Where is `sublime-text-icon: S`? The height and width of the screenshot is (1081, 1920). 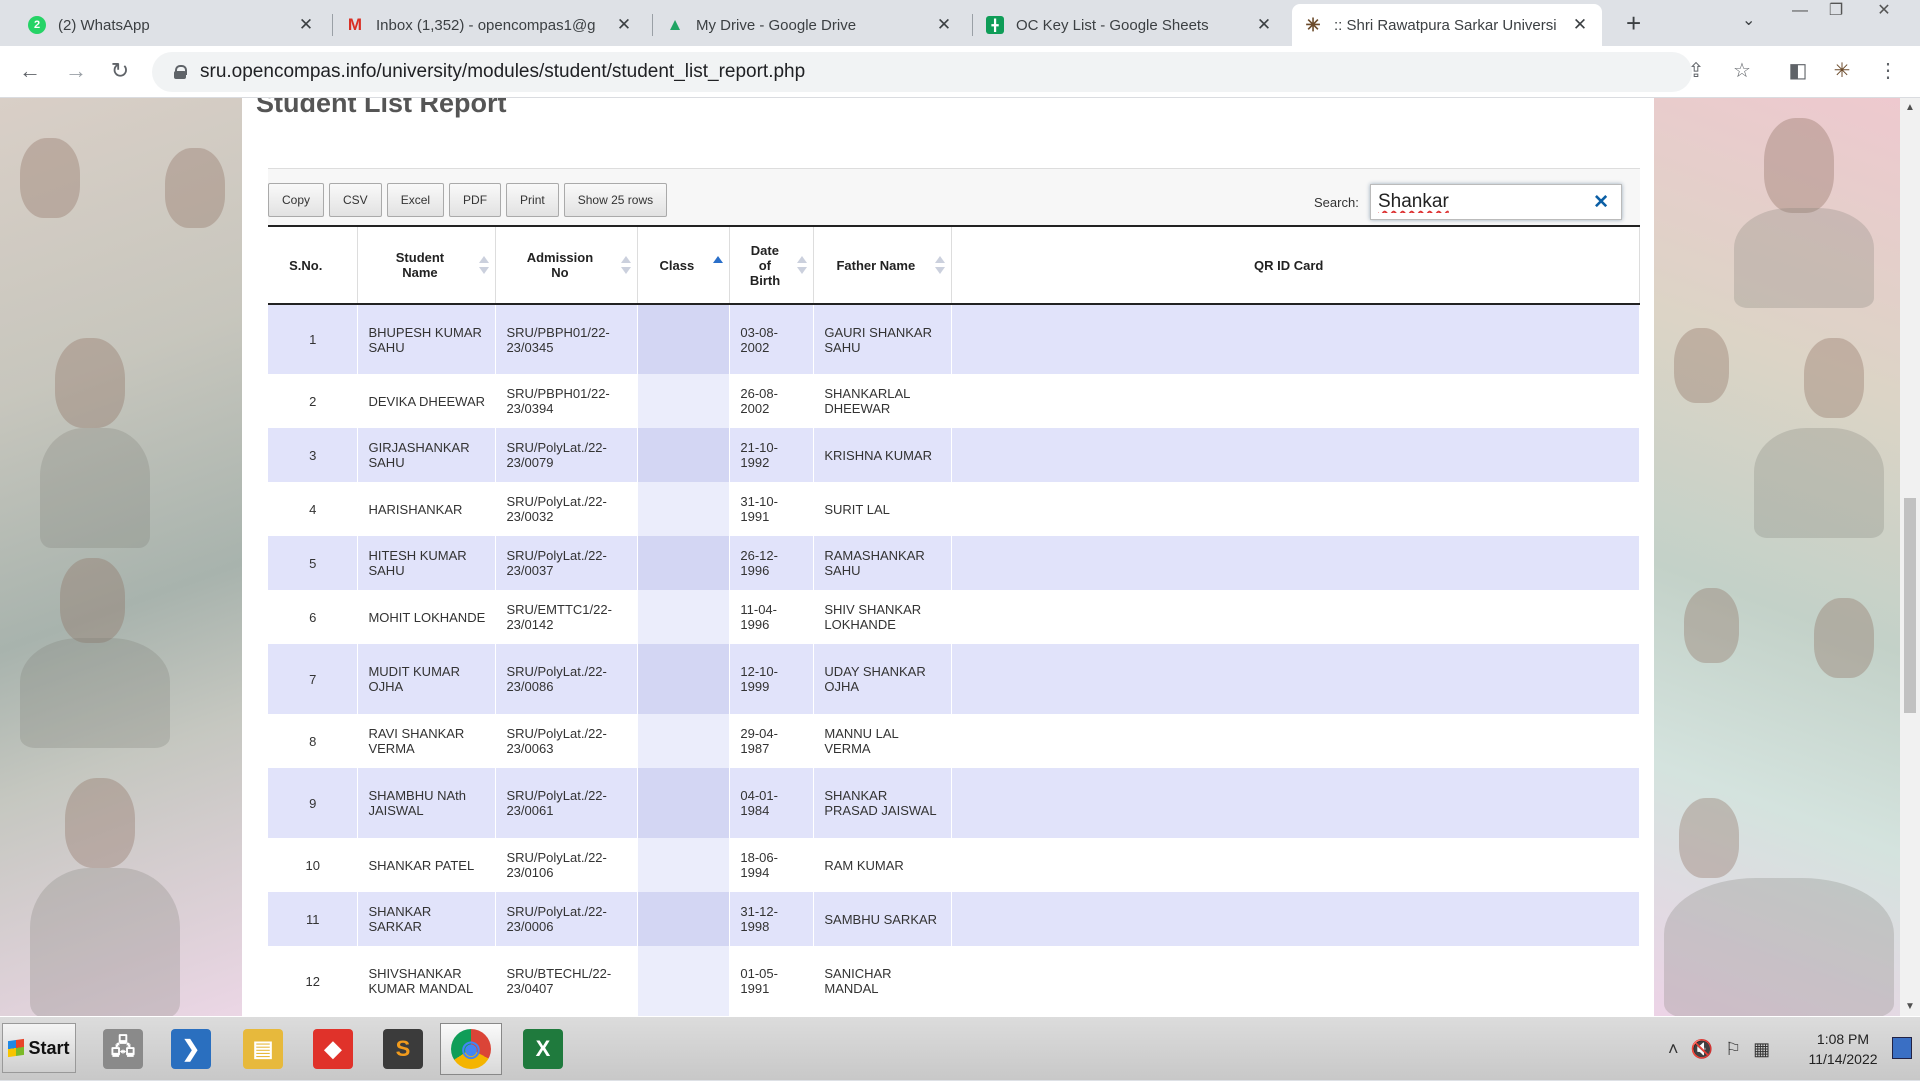 sublime-text-icon: S is located at coordinates (403, 1049).